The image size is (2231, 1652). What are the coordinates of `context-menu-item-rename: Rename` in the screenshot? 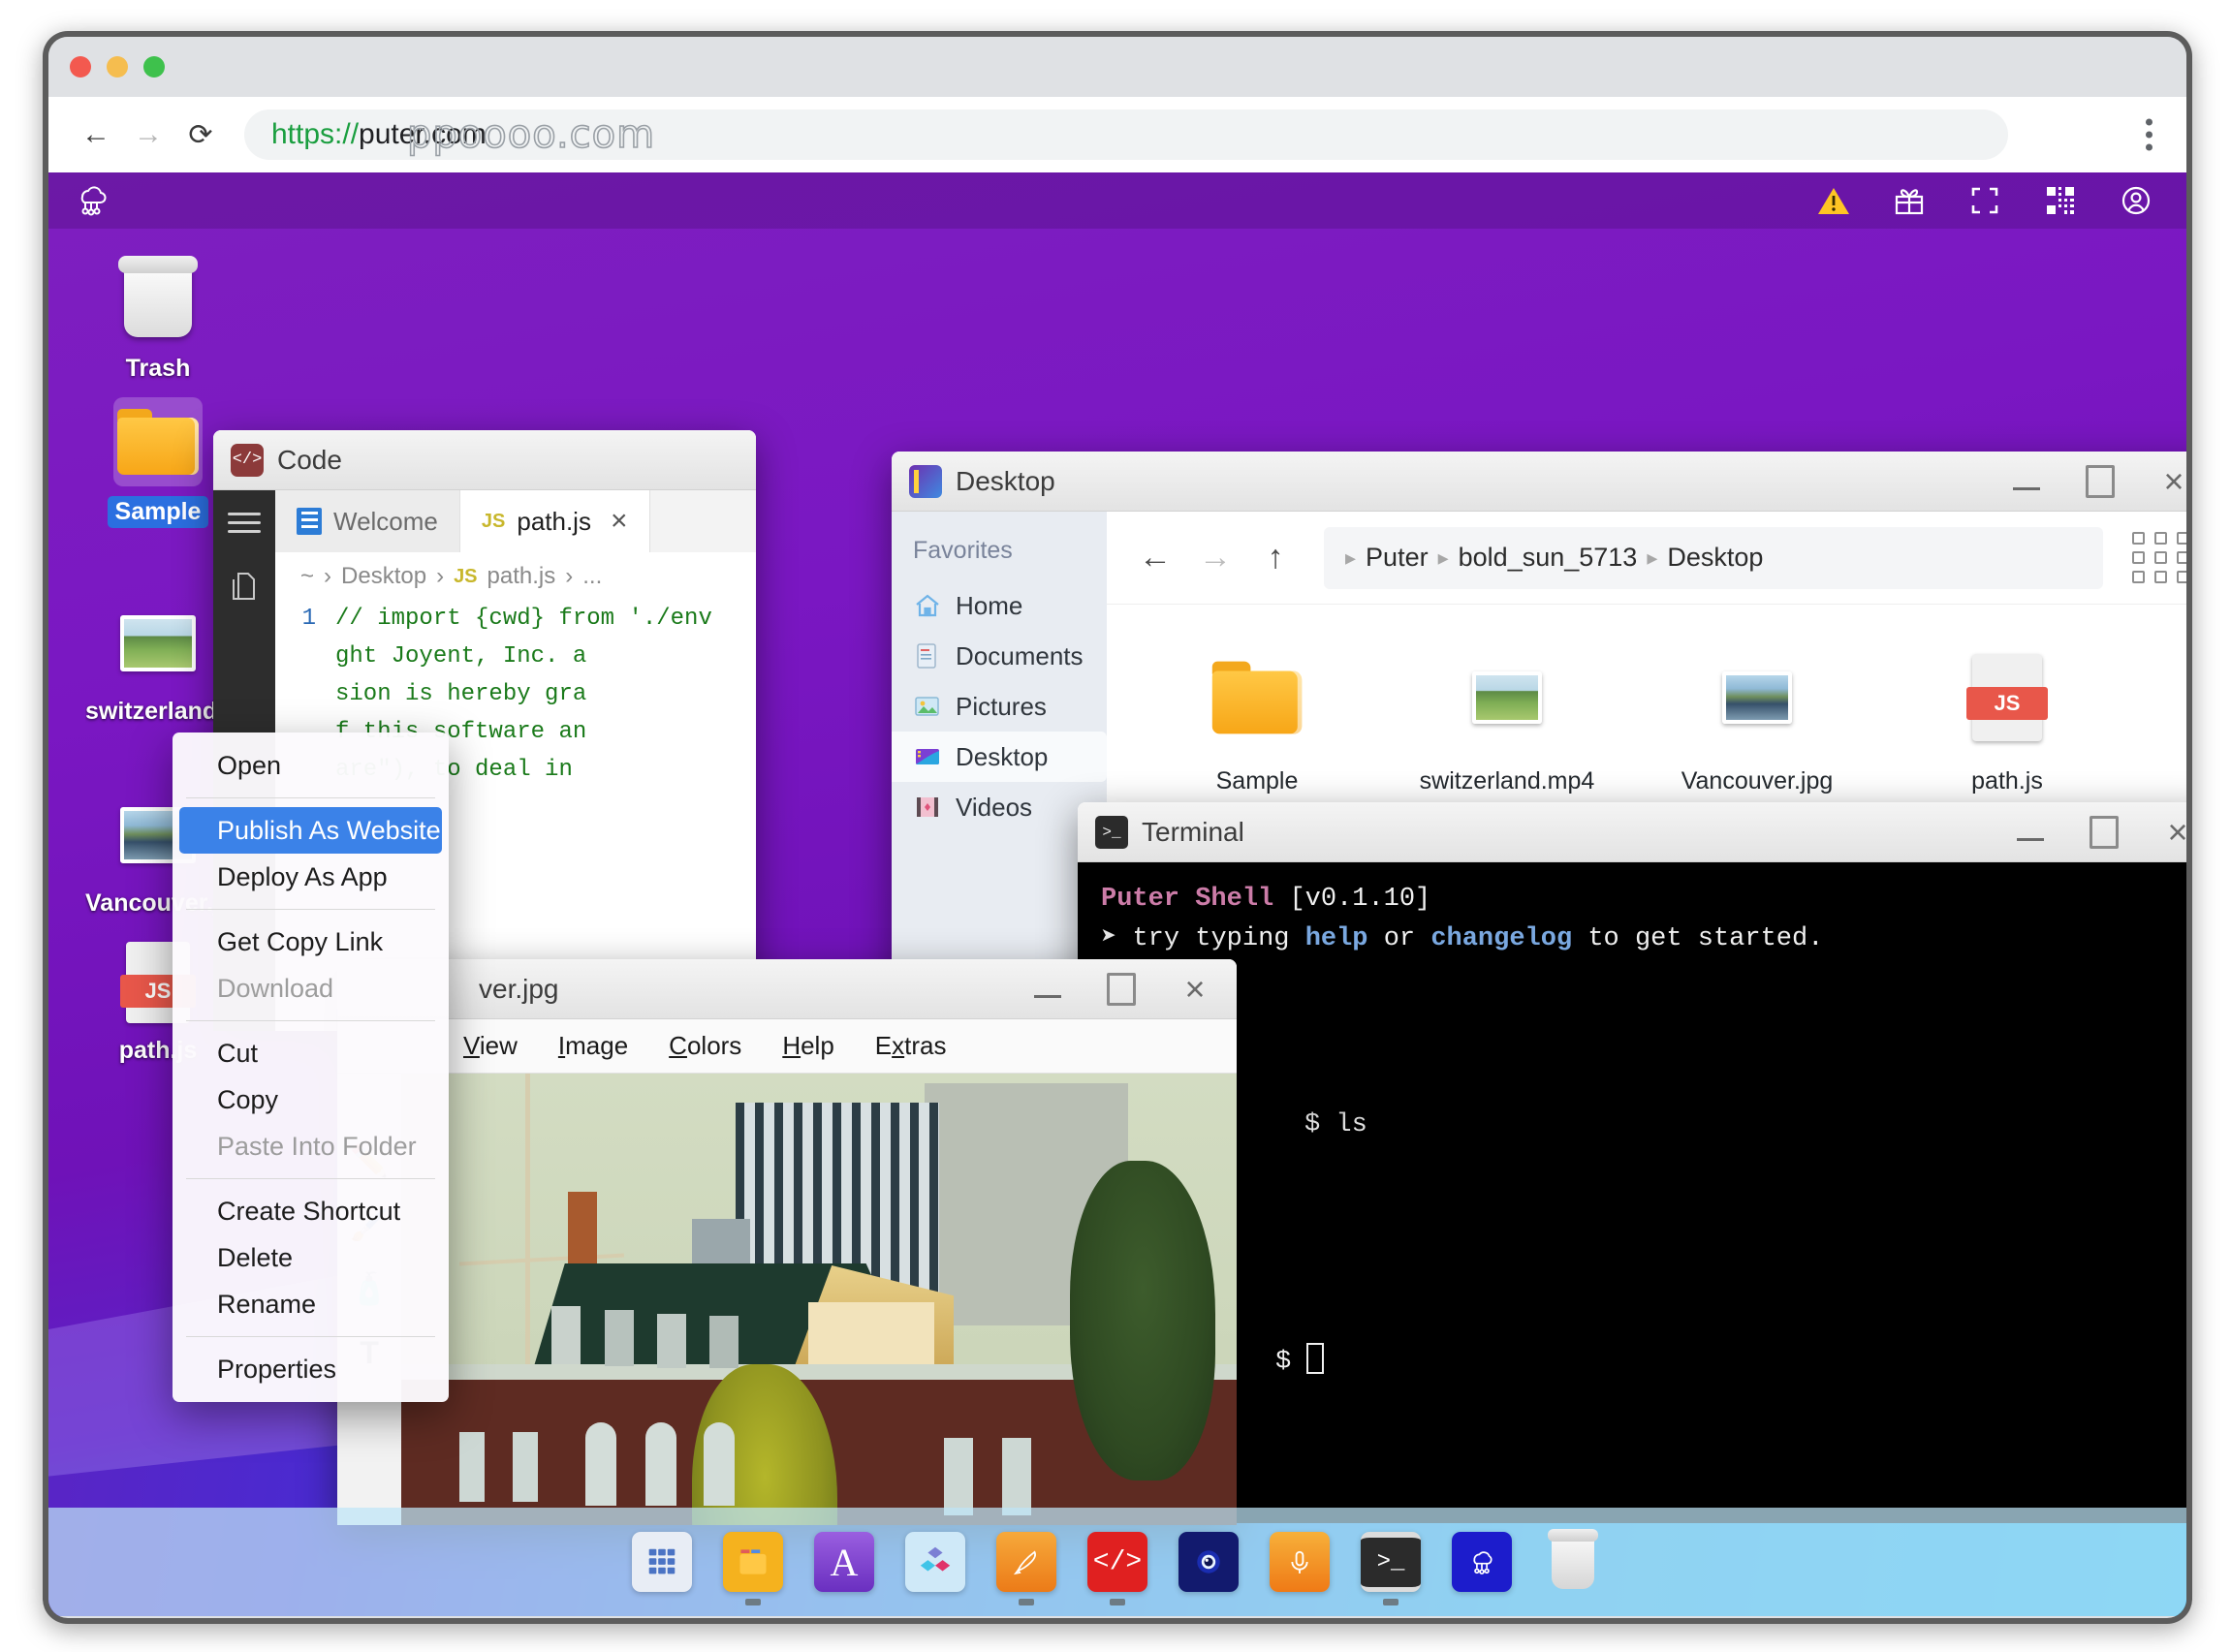 It's located at (311, 1304).